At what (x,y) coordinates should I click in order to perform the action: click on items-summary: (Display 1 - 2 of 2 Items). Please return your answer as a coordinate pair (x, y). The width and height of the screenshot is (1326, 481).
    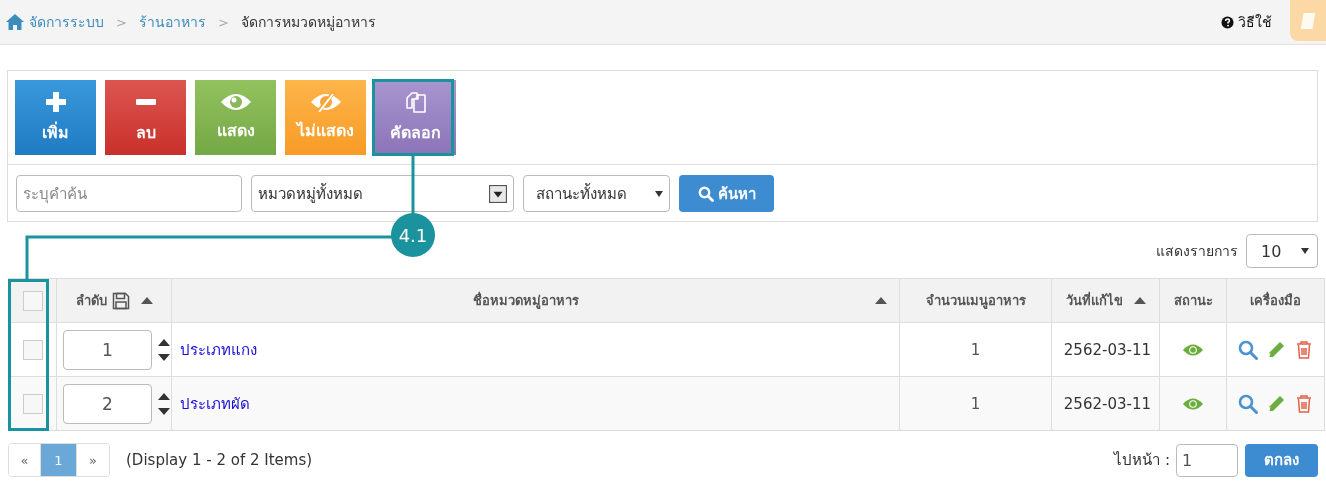
    Looking at the image, I should click on (219, 460).